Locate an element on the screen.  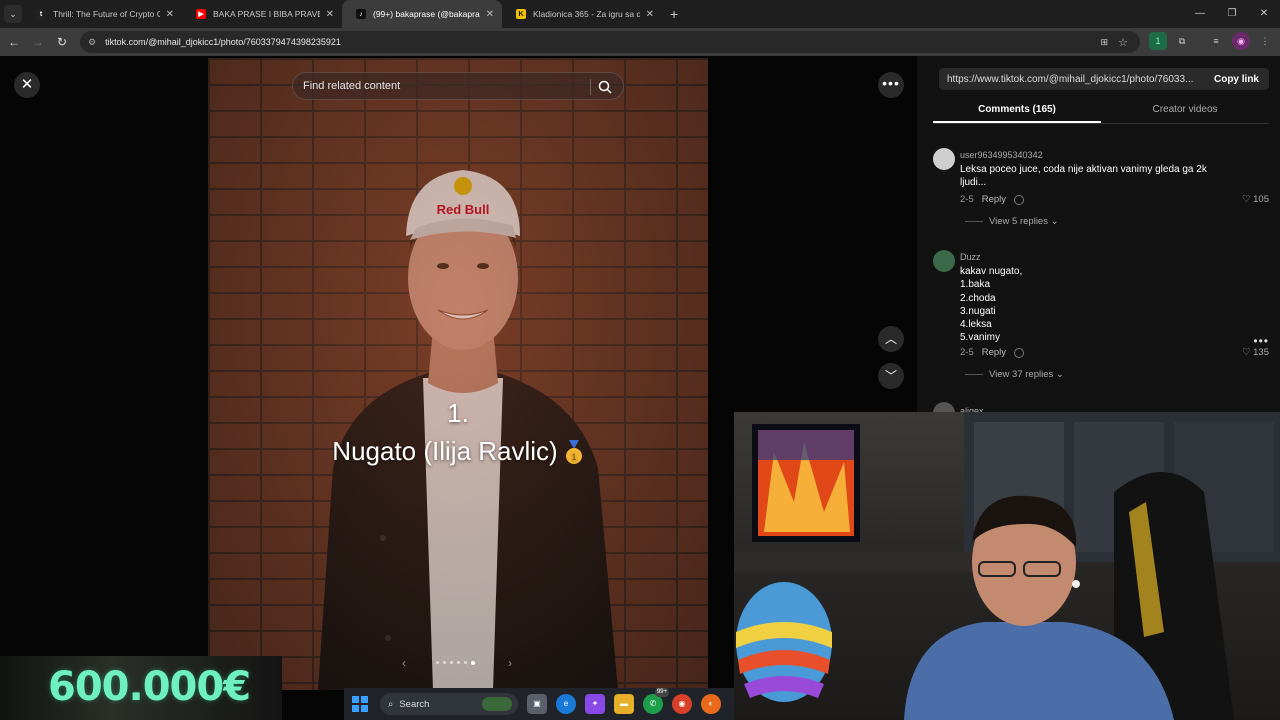
next-post-button: ﹀ is located at coordinates (891, 376).